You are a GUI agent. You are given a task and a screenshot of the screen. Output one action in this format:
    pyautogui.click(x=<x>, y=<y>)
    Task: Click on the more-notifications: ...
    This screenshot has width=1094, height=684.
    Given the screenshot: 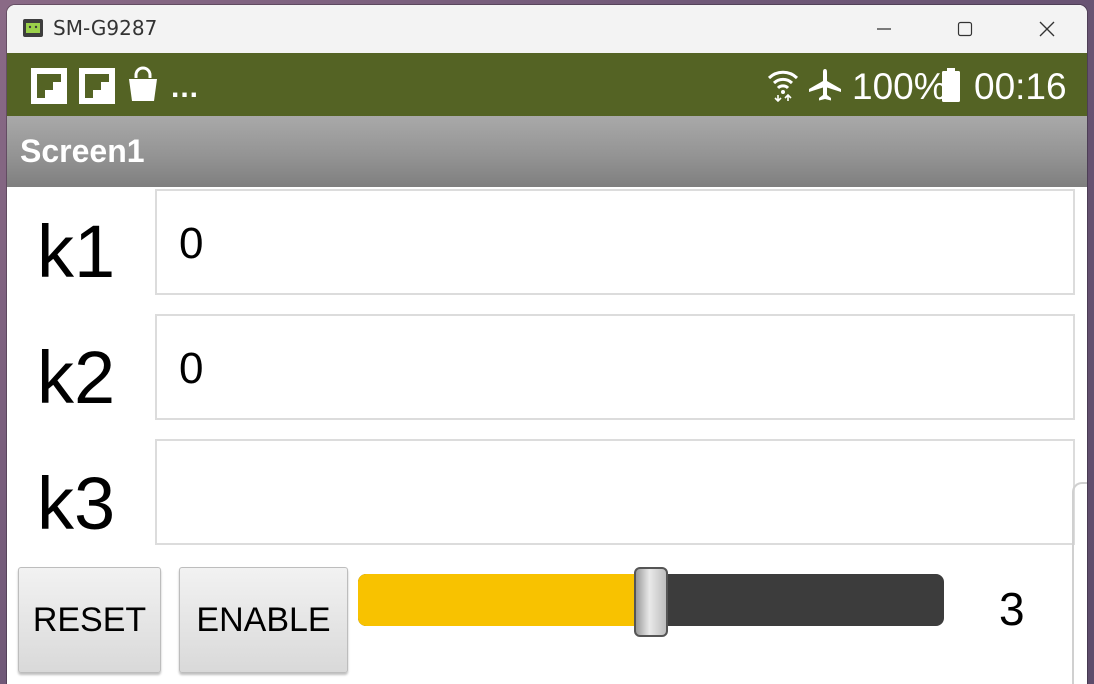 What is the action you would take?
    pyautogui.click(x=185, y=87)
    